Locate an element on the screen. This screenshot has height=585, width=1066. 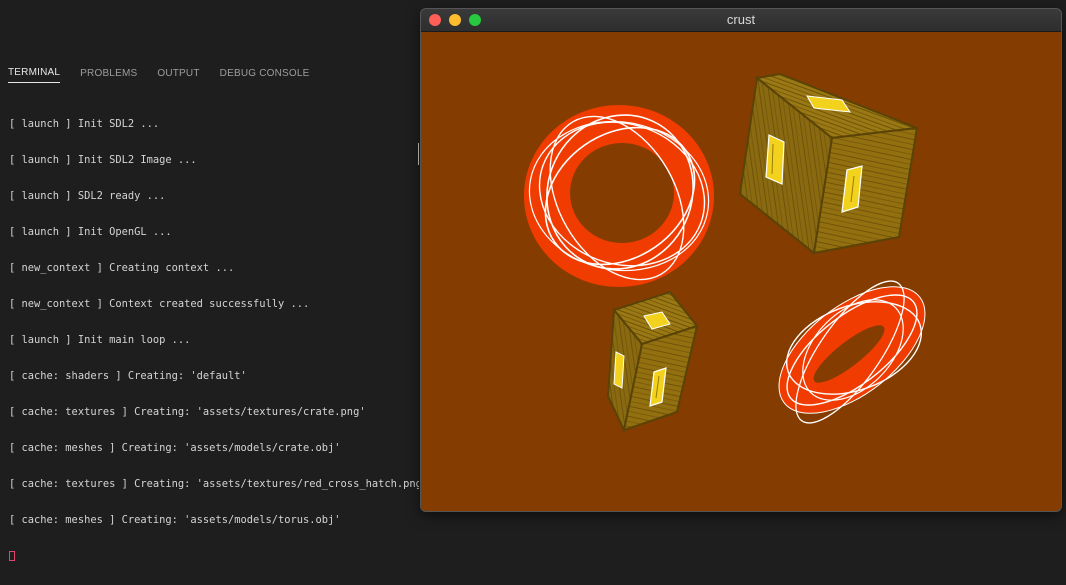
terminal-cursor is located at coordinates (12, 556).